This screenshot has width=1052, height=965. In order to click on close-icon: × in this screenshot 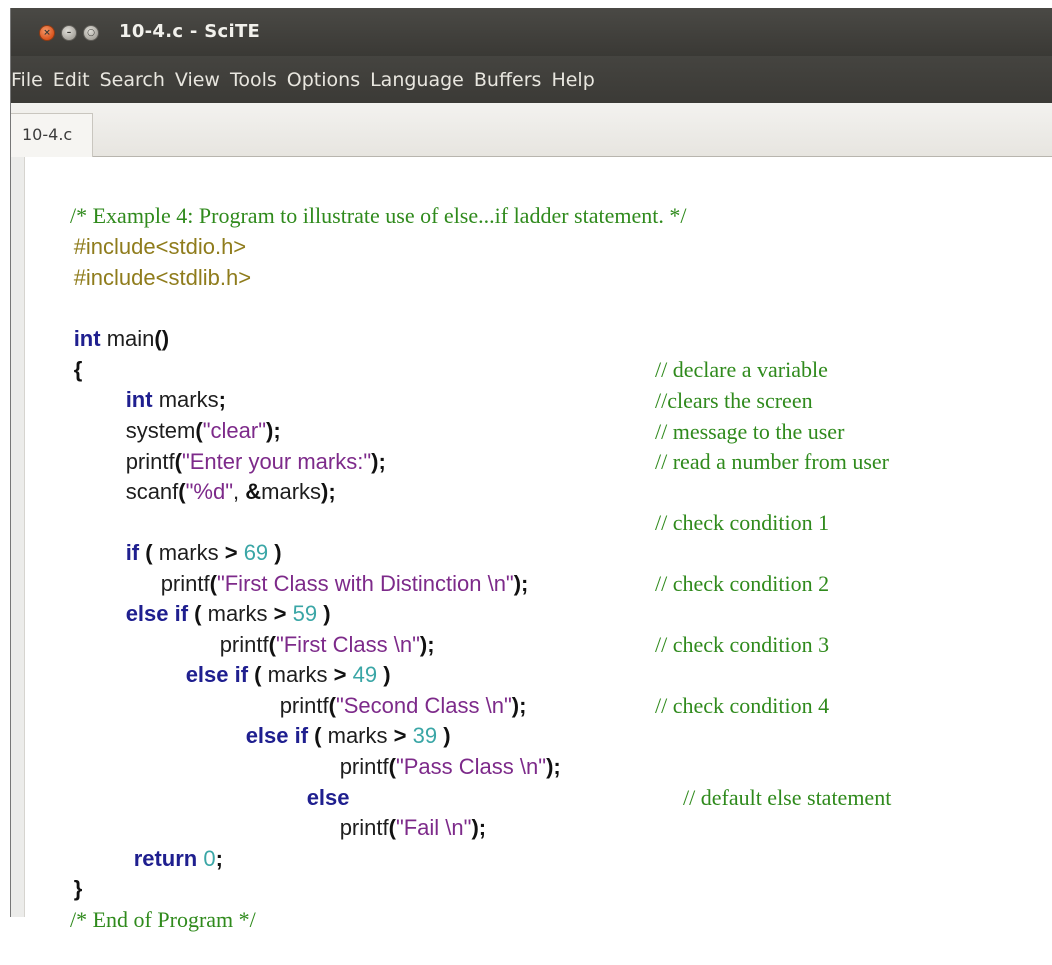, I will do `click(47, 33)`.